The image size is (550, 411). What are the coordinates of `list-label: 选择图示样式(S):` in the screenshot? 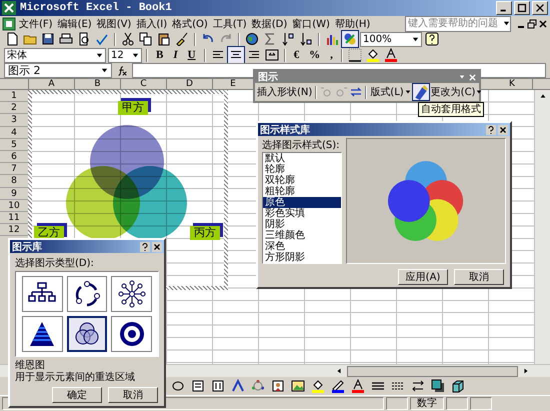 It's located at (301, 145).